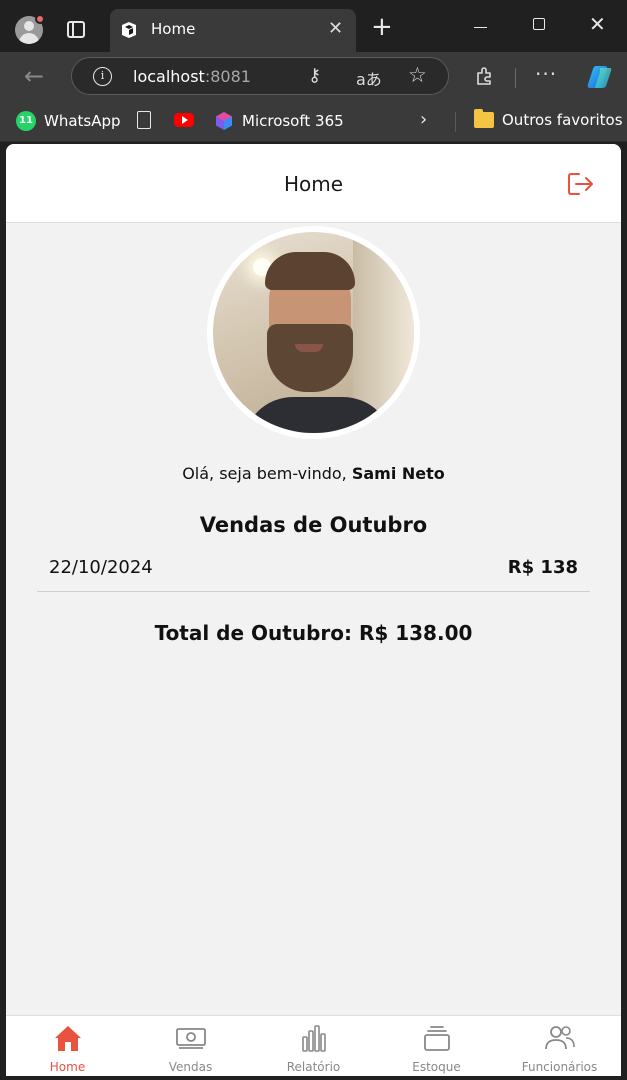 The image size is (627, 1080). I want to click on extensions-puzzle-icon, so click(485, 76).